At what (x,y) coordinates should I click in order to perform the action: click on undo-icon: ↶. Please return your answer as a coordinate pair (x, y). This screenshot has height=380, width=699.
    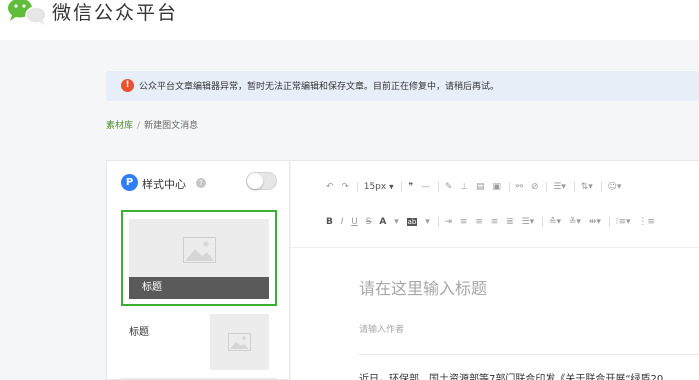
    Looking at the image, I should click on (330, 187).